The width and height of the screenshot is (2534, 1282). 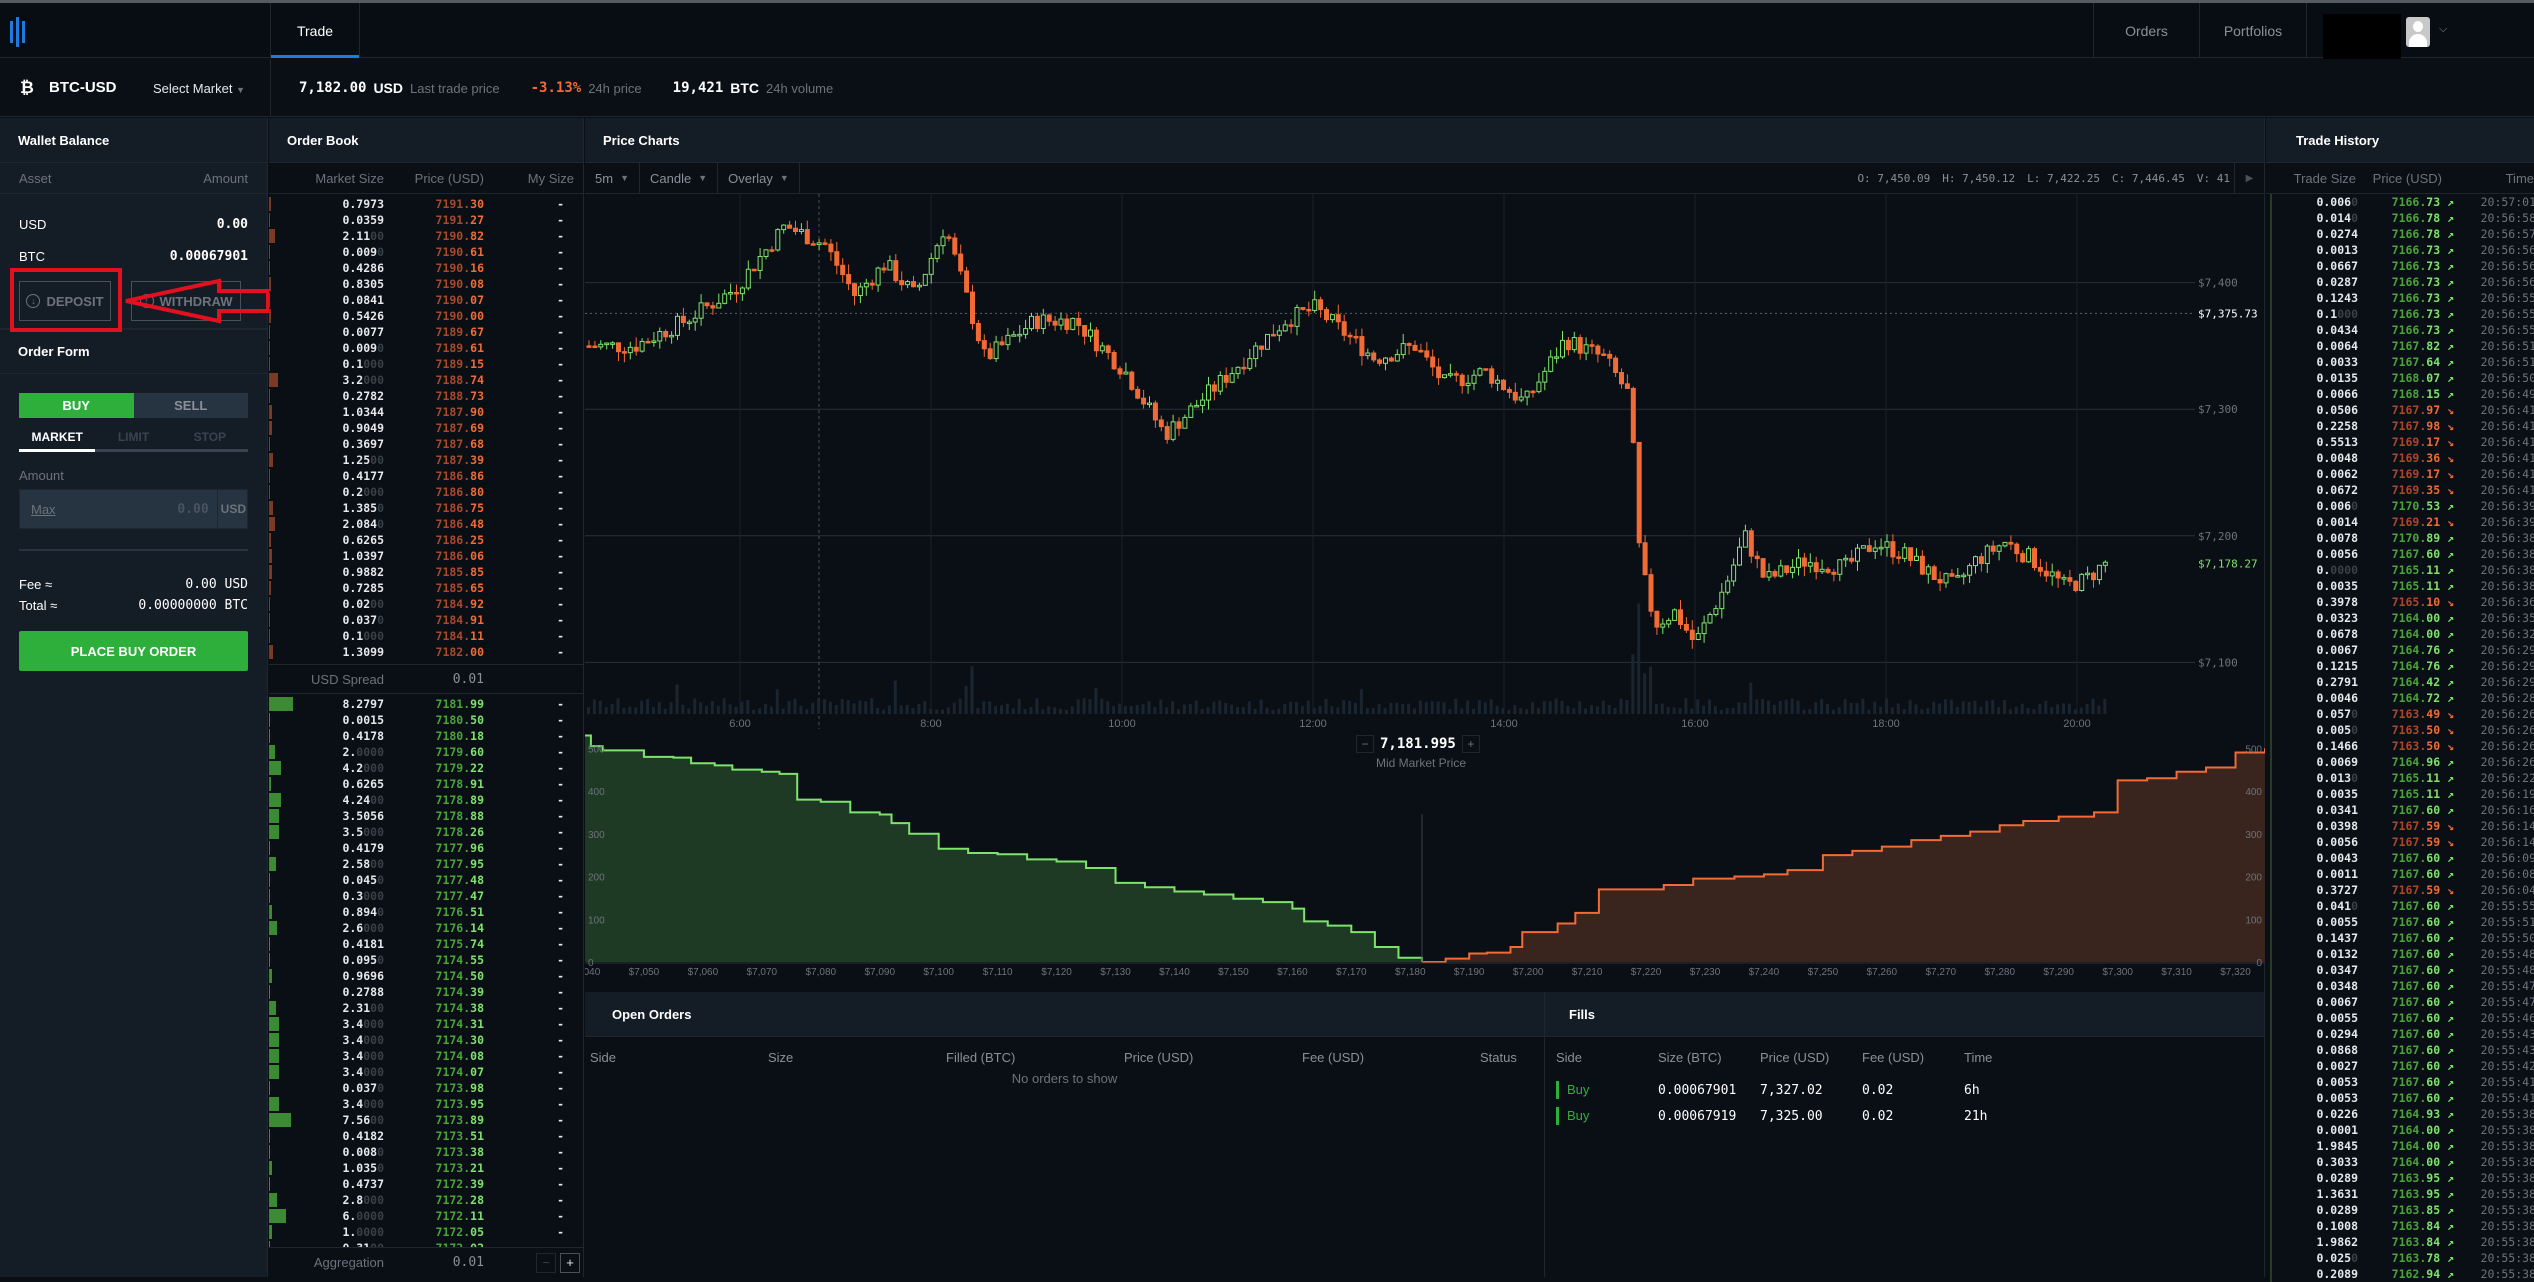 What do you see at coordinates (98, 509) in the screenshot?
I see `max-link: Max` at bounding box center [98, 509].